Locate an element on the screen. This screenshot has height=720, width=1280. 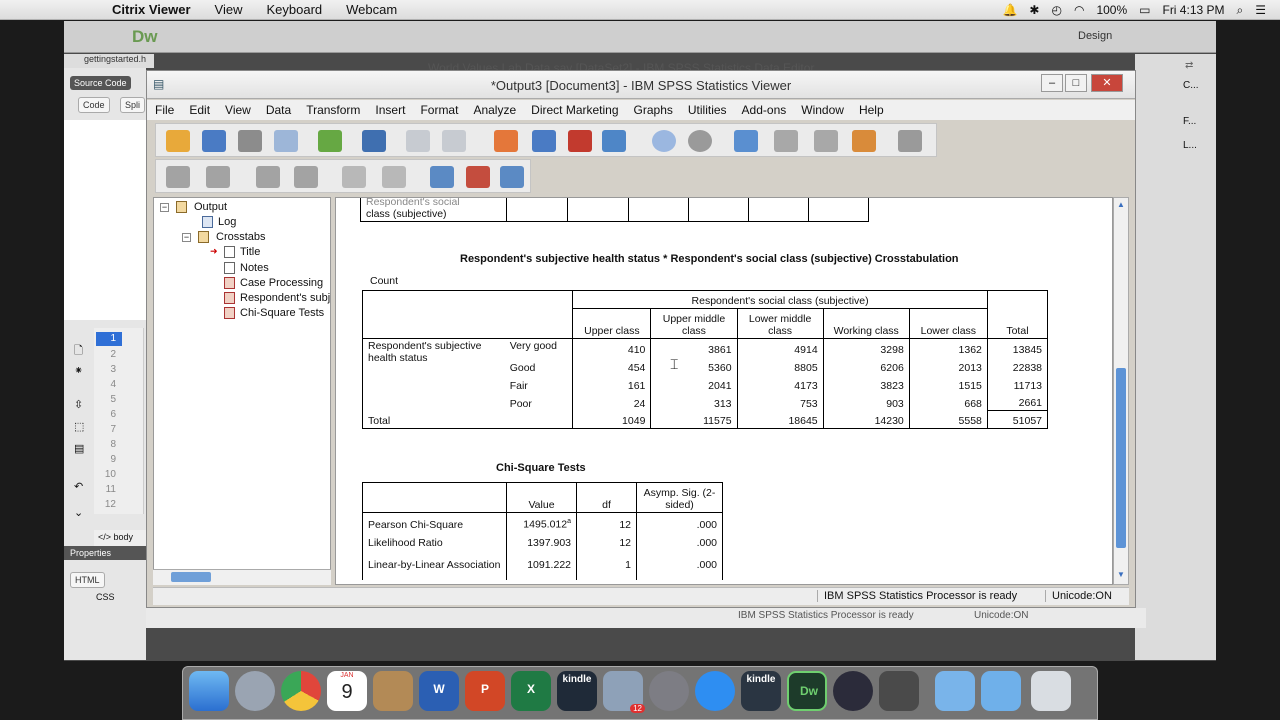
recall-dialog-icon is located at coordinates (374, 141).